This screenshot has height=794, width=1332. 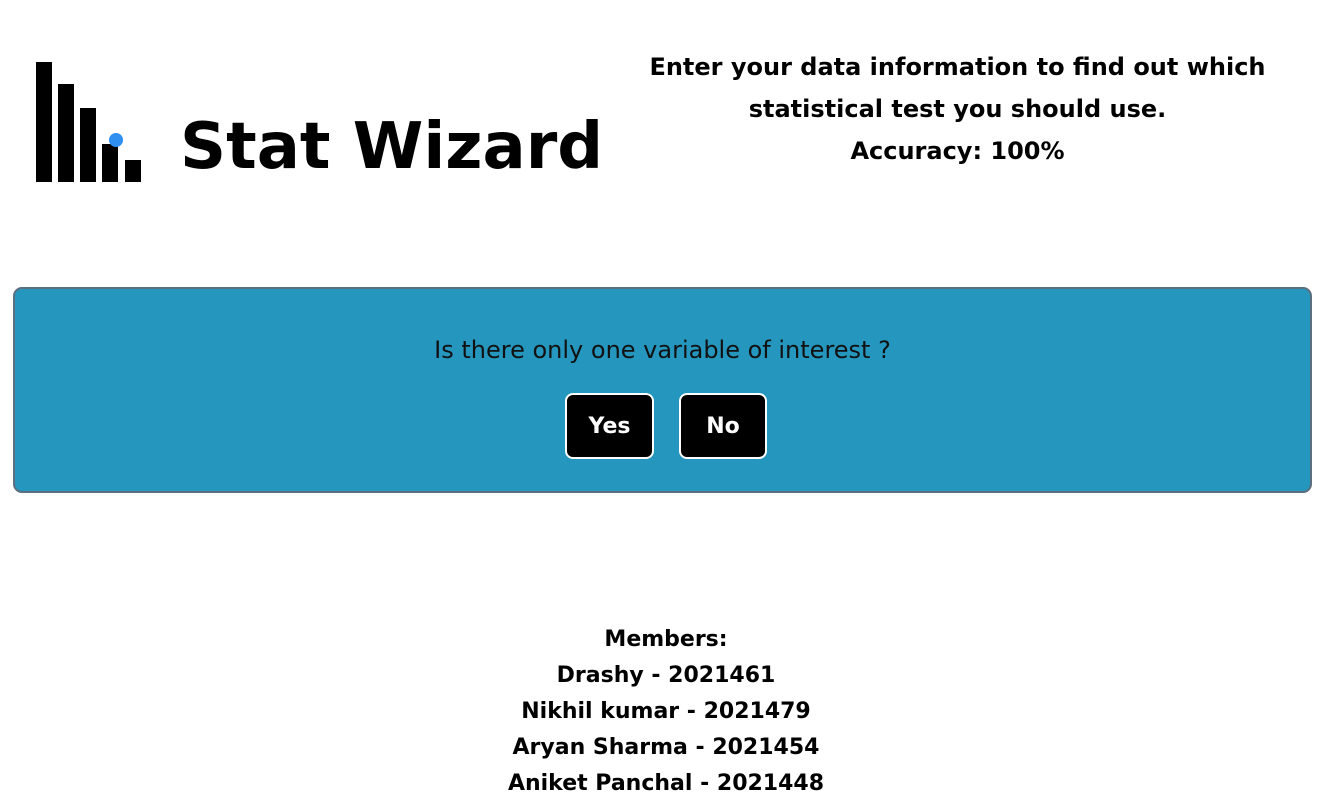 I want to click on member-item: Aniket Panchal - 2021448, so click(x=666, y=782).